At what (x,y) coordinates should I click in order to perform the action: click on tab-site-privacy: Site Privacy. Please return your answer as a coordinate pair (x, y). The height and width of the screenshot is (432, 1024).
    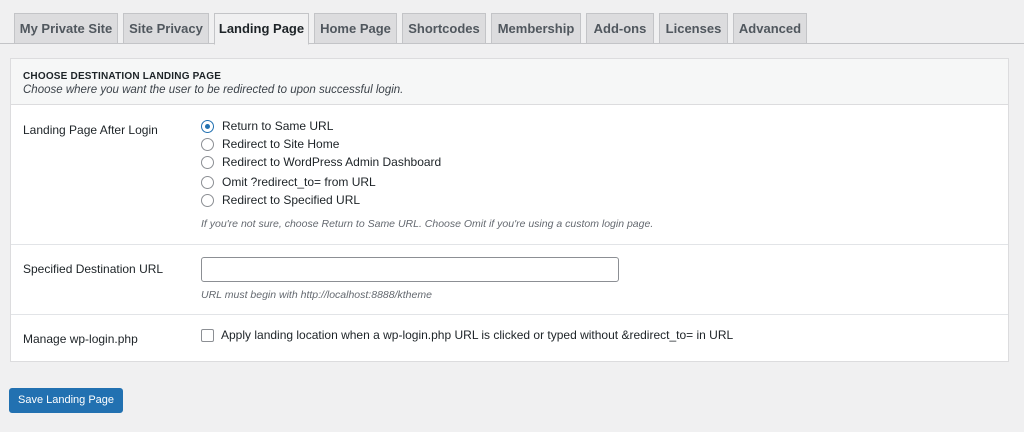
    Looking at the image, I should click on (166, 28).